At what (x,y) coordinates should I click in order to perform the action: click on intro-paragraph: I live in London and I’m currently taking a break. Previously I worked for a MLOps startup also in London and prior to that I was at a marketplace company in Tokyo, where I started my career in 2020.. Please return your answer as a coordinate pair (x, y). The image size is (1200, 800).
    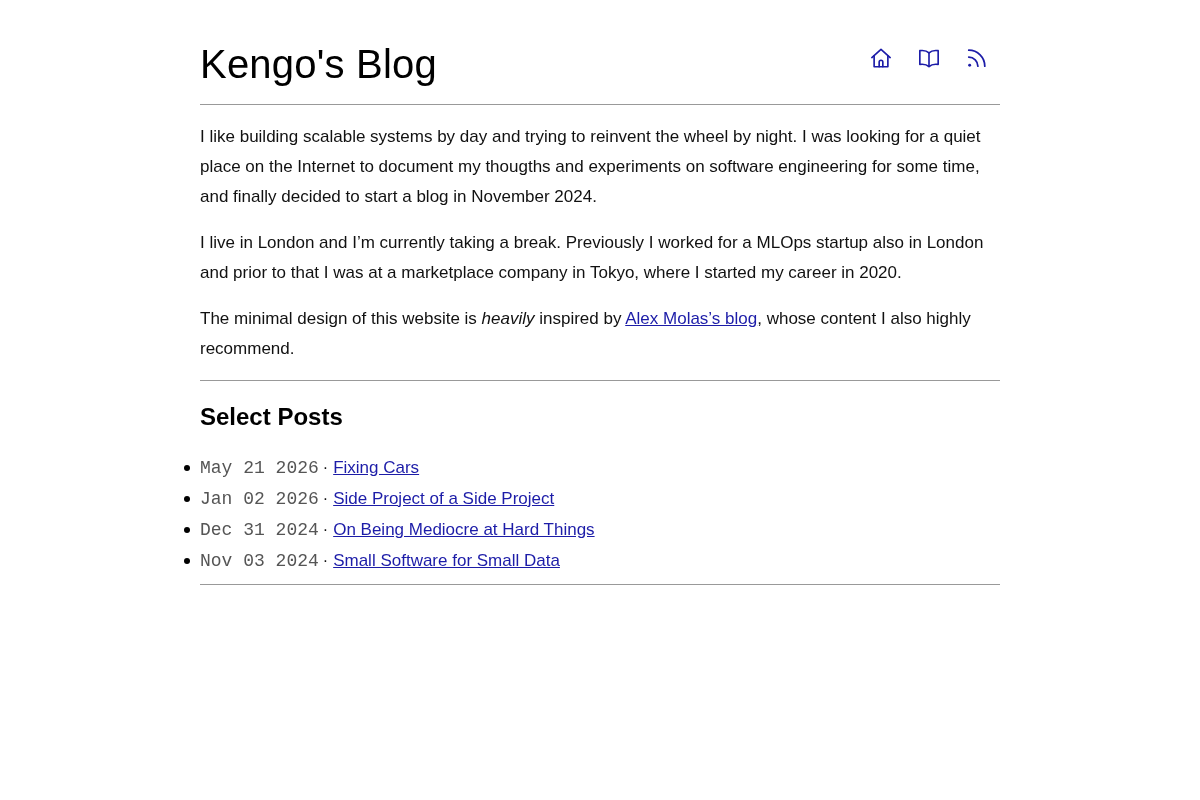
    Looking at the image, I should click on (592, 258).